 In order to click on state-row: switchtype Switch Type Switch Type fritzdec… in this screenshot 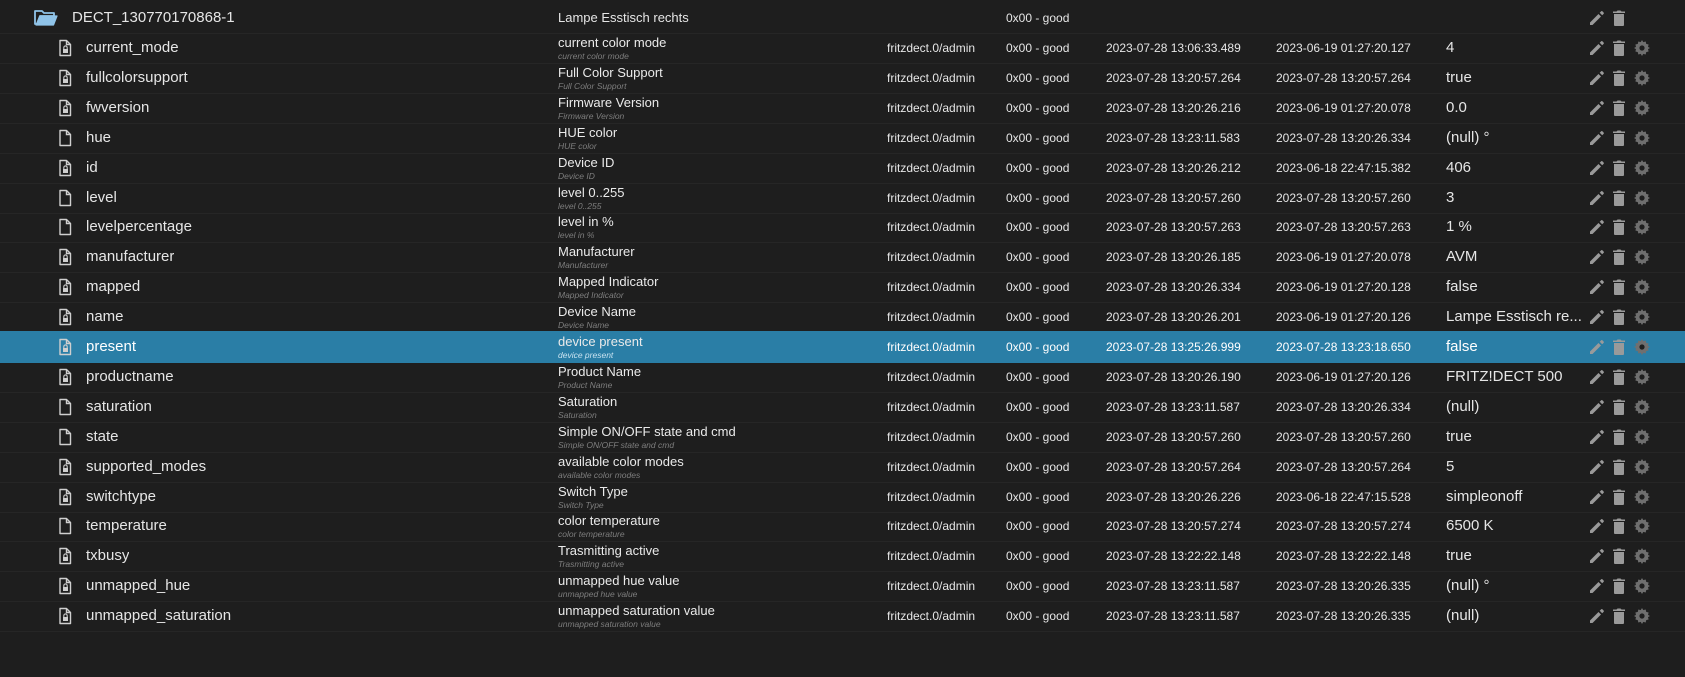, I will do `click(842, 497)`.